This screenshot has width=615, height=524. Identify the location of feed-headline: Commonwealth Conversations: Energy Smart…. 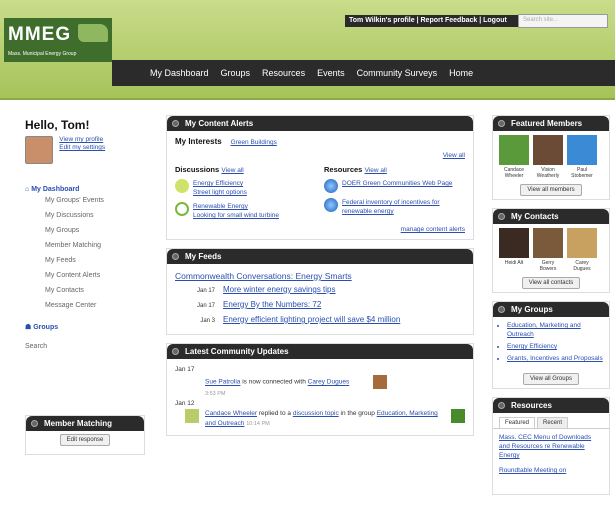
(320, 276).